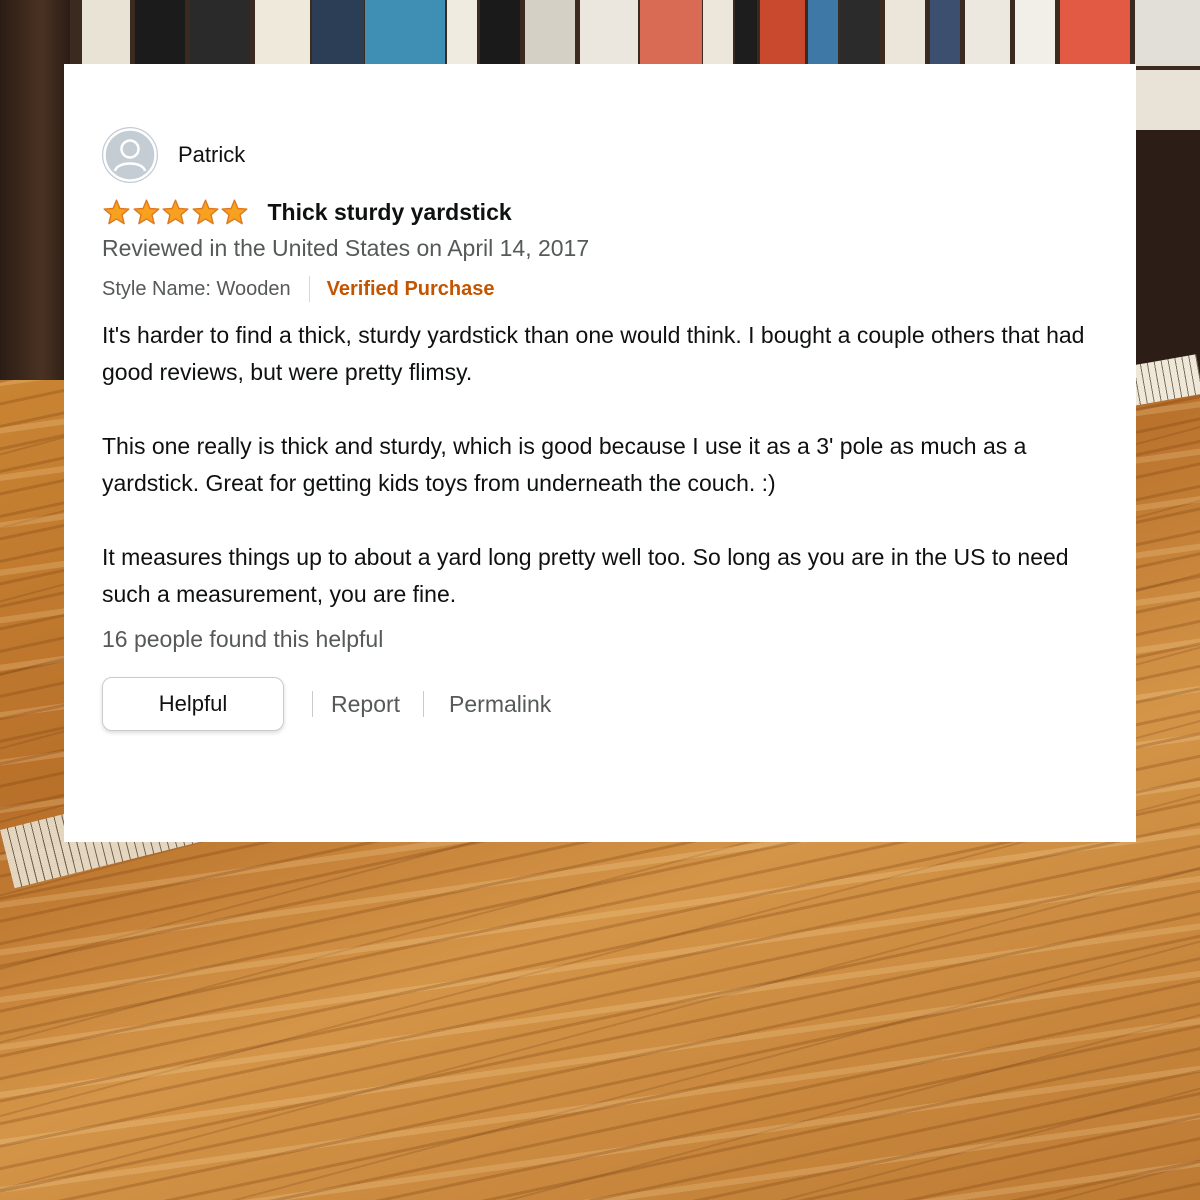 This screenshot has width=1200, height=1200. What do you see at coordinates (600, 35) in the screenshot?
I see `bookshelf-books` at bounding box center [600, 35].